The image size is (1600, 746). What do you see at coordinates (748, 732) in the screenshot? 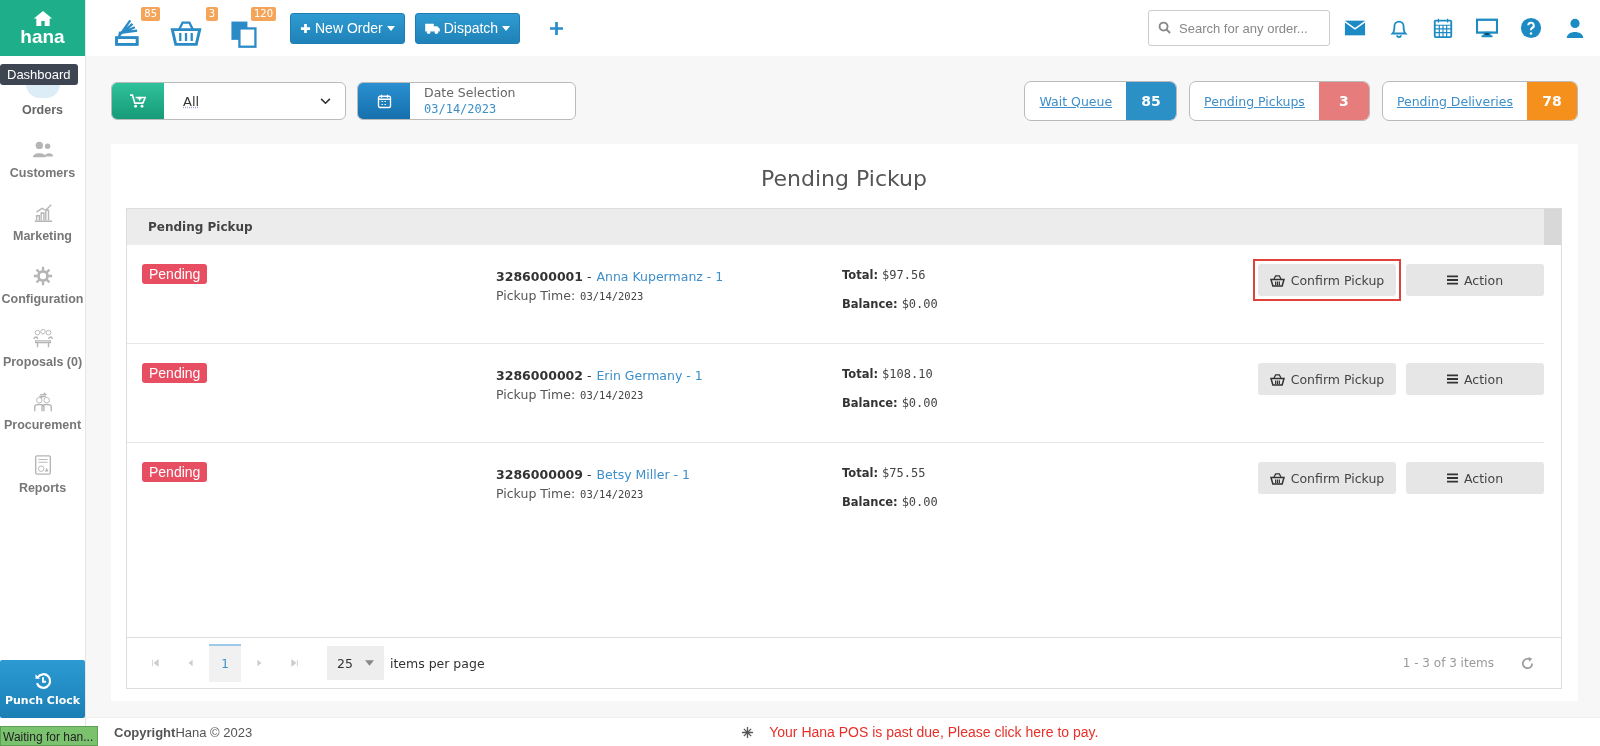
I see `snowflake-icon` at bounding box center [748, 732].